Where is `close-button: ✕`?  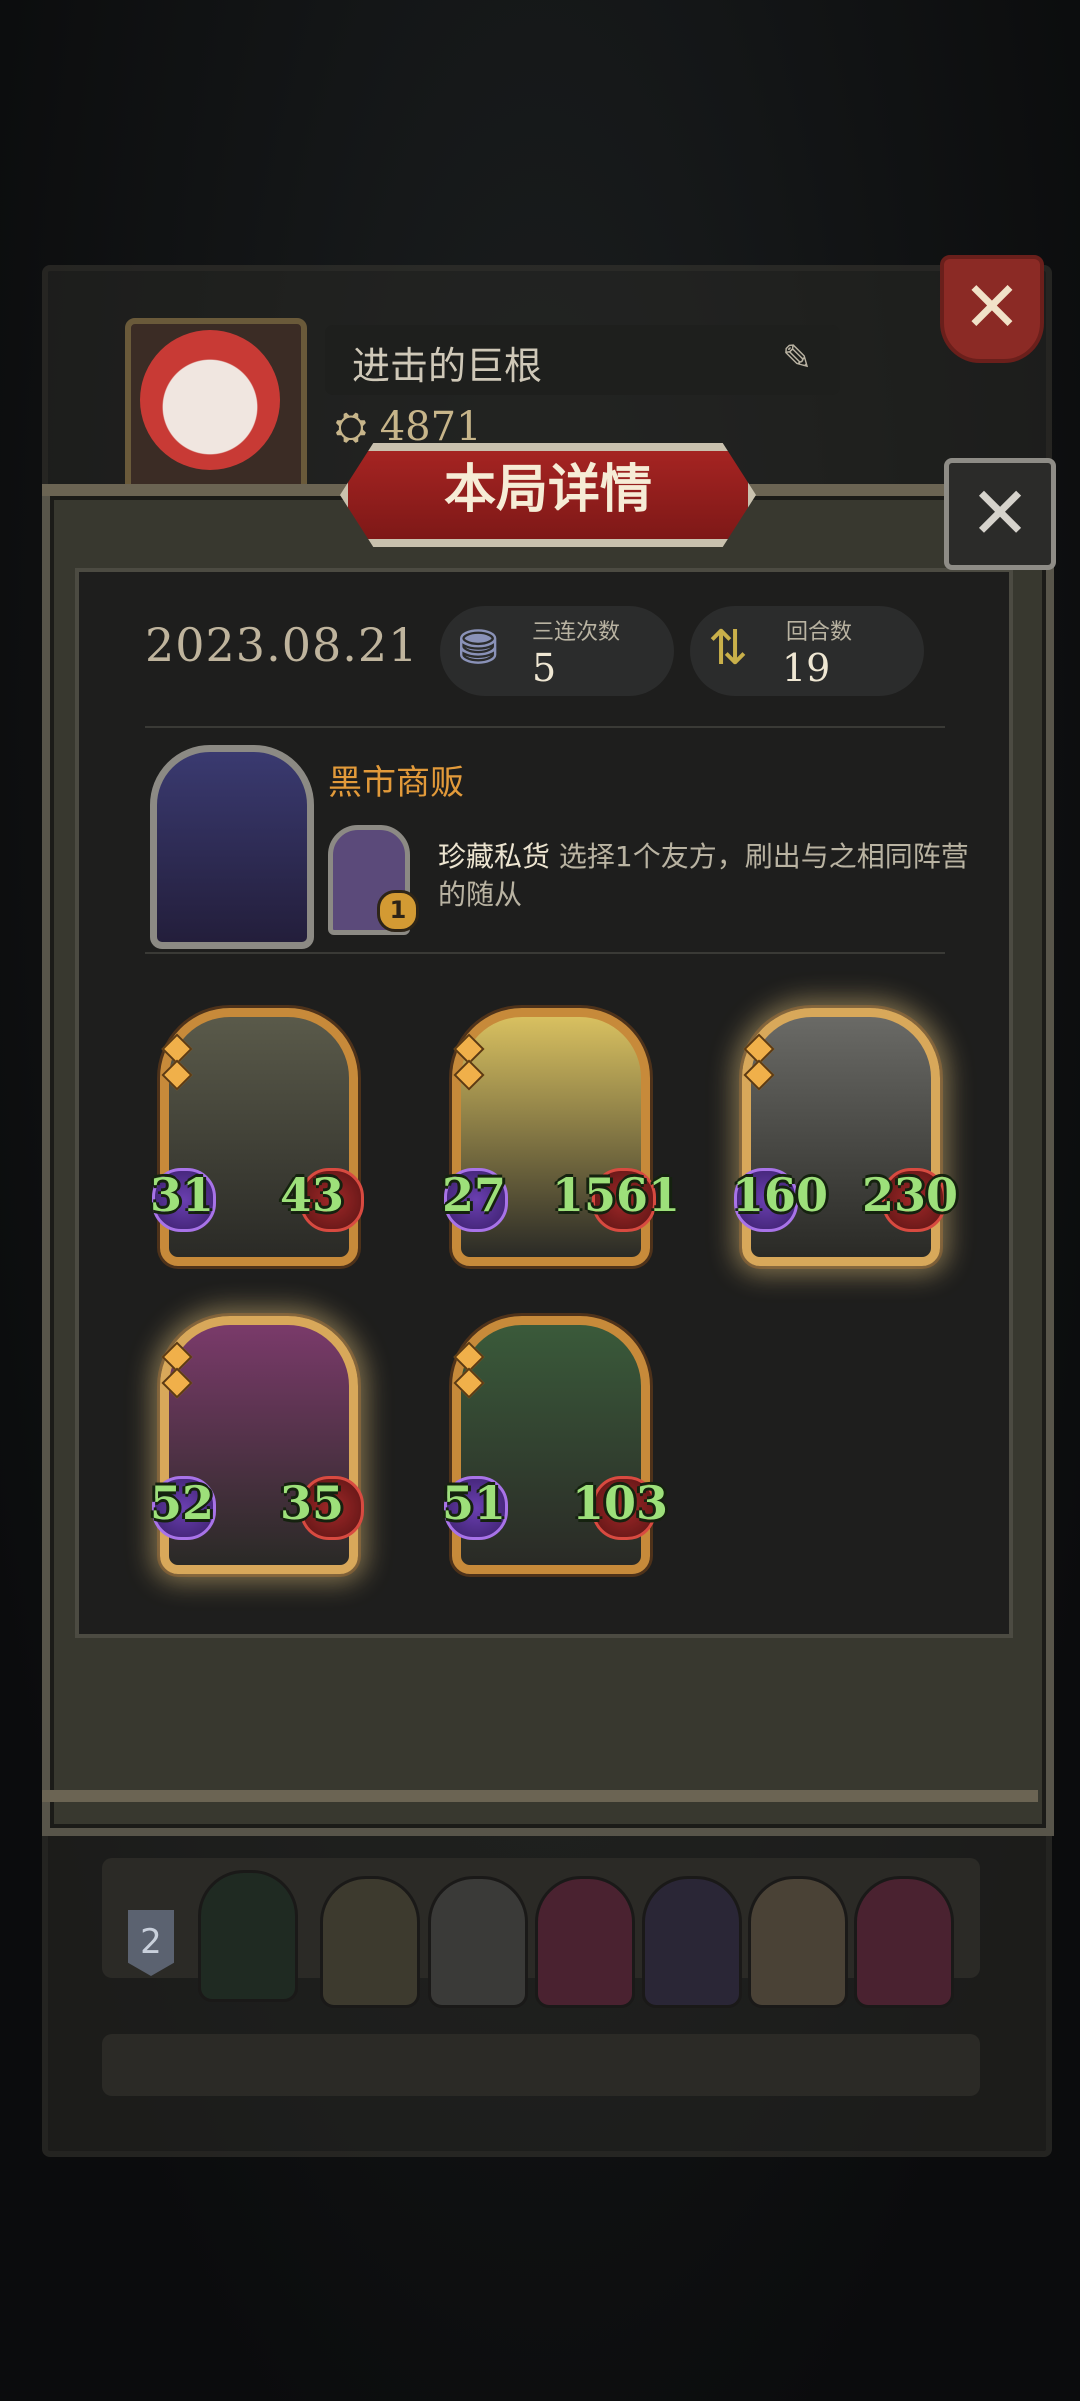 close-button: ✕ is located at coordinates (1000, 514).